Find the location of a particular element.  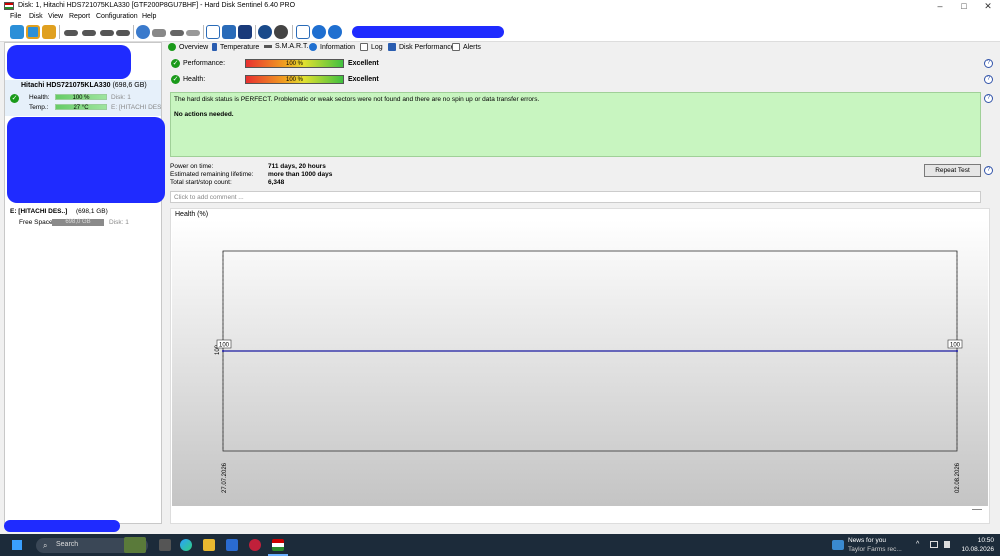

refresh-all-icon is located at coordinates (33, 32).